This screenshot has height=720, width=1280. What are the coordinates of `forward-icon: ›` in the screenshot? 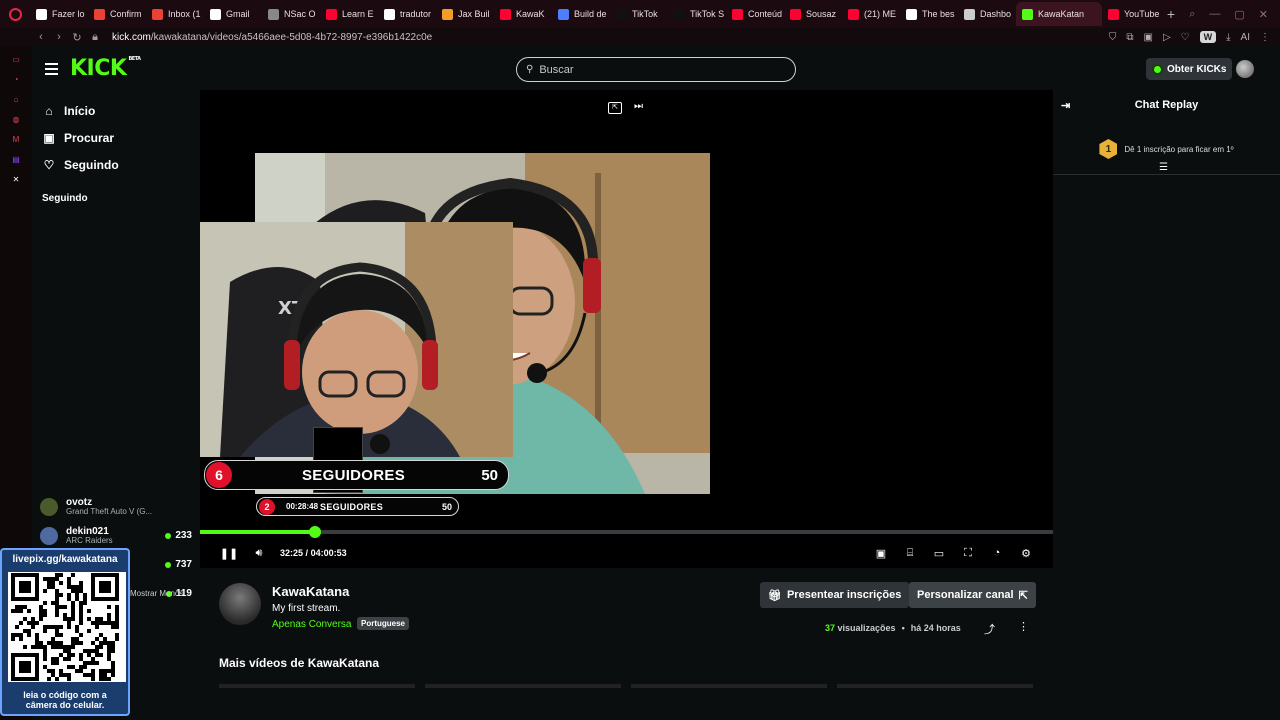 It's located at (59, 37).